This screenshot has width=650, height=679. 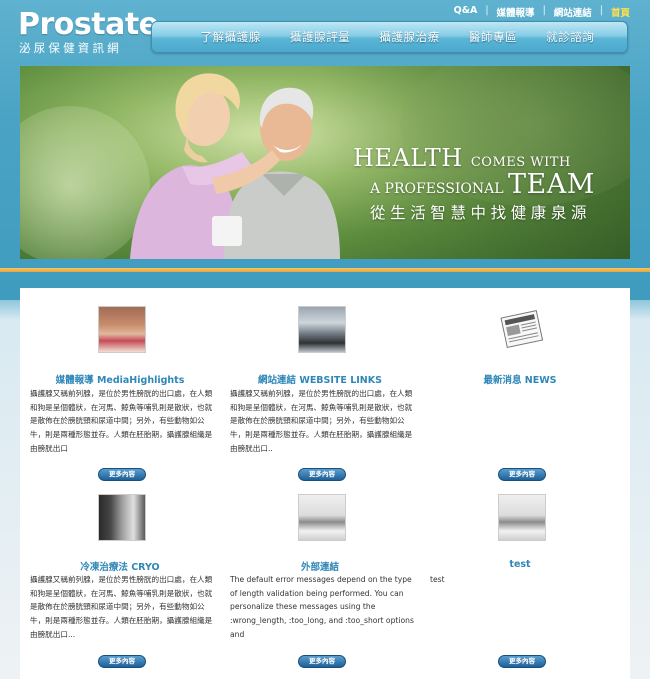 What do you see at coordinates (570, 37) in the screenshot?
I see `nav-item-consult: 就診諮詢` at bounding box center [570, 37].